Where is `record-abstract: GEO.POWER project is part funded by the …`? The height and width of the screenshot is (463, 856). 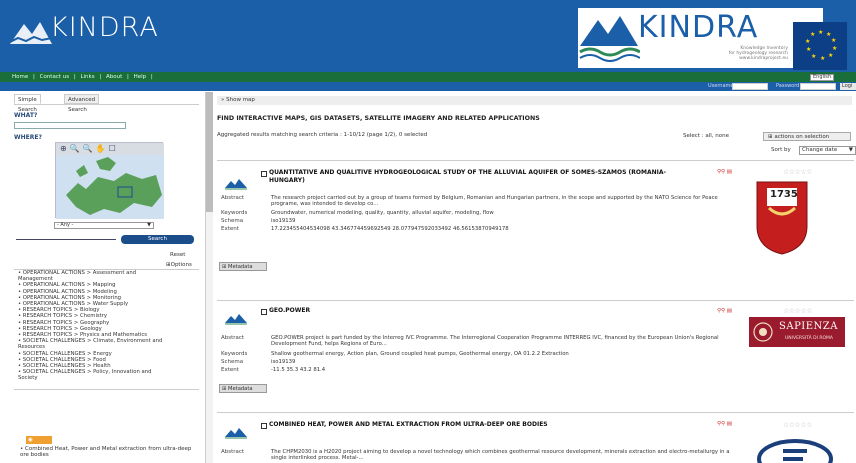
record-abstract: GEO.POWER project is part funded by the … is located at coordinates (495, 341).